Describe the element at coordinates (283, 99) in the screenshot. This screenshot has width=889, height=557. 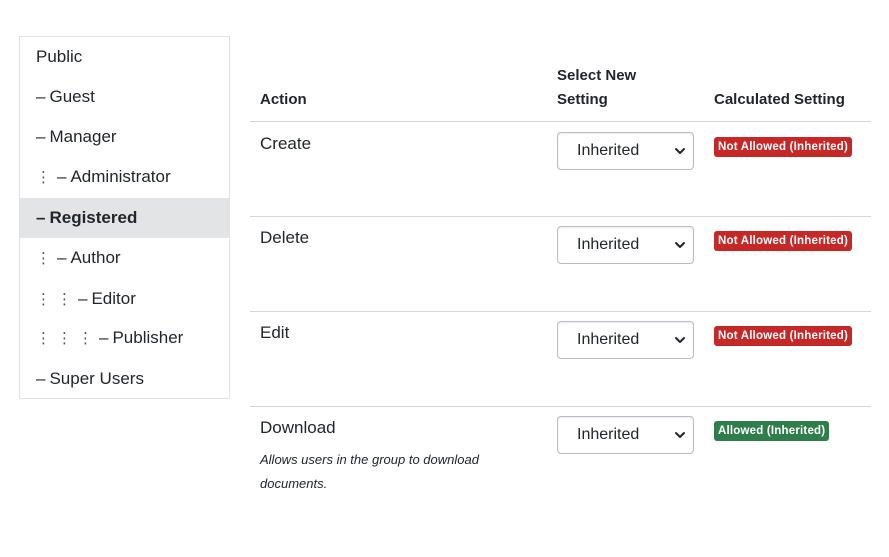
I see `column-header-action: Action` at that location.